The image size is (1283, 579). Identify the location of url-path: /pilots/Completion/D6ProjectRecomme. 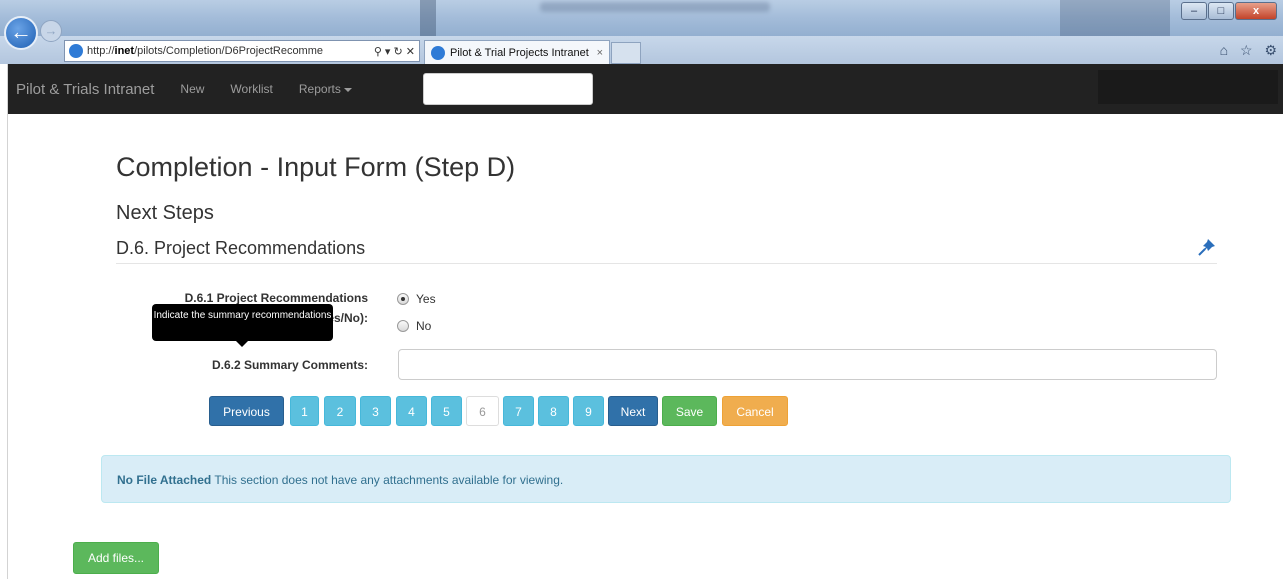
(229, 51).